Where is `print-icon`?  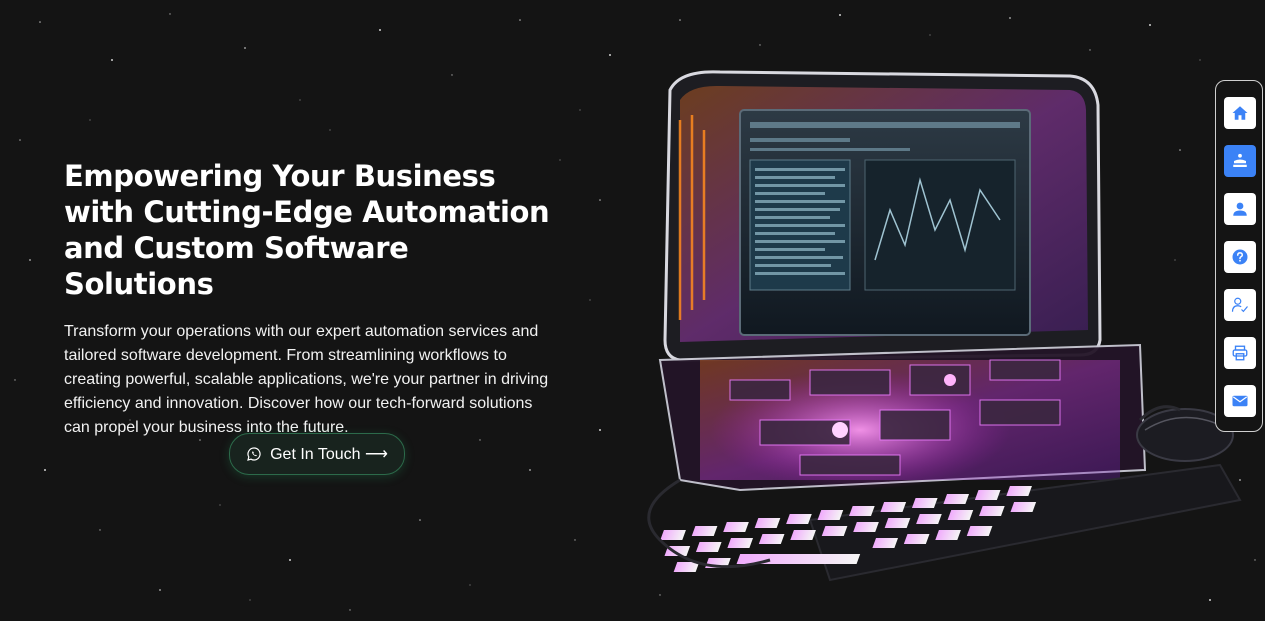 print-icon is located at coordinates (1240, 353).